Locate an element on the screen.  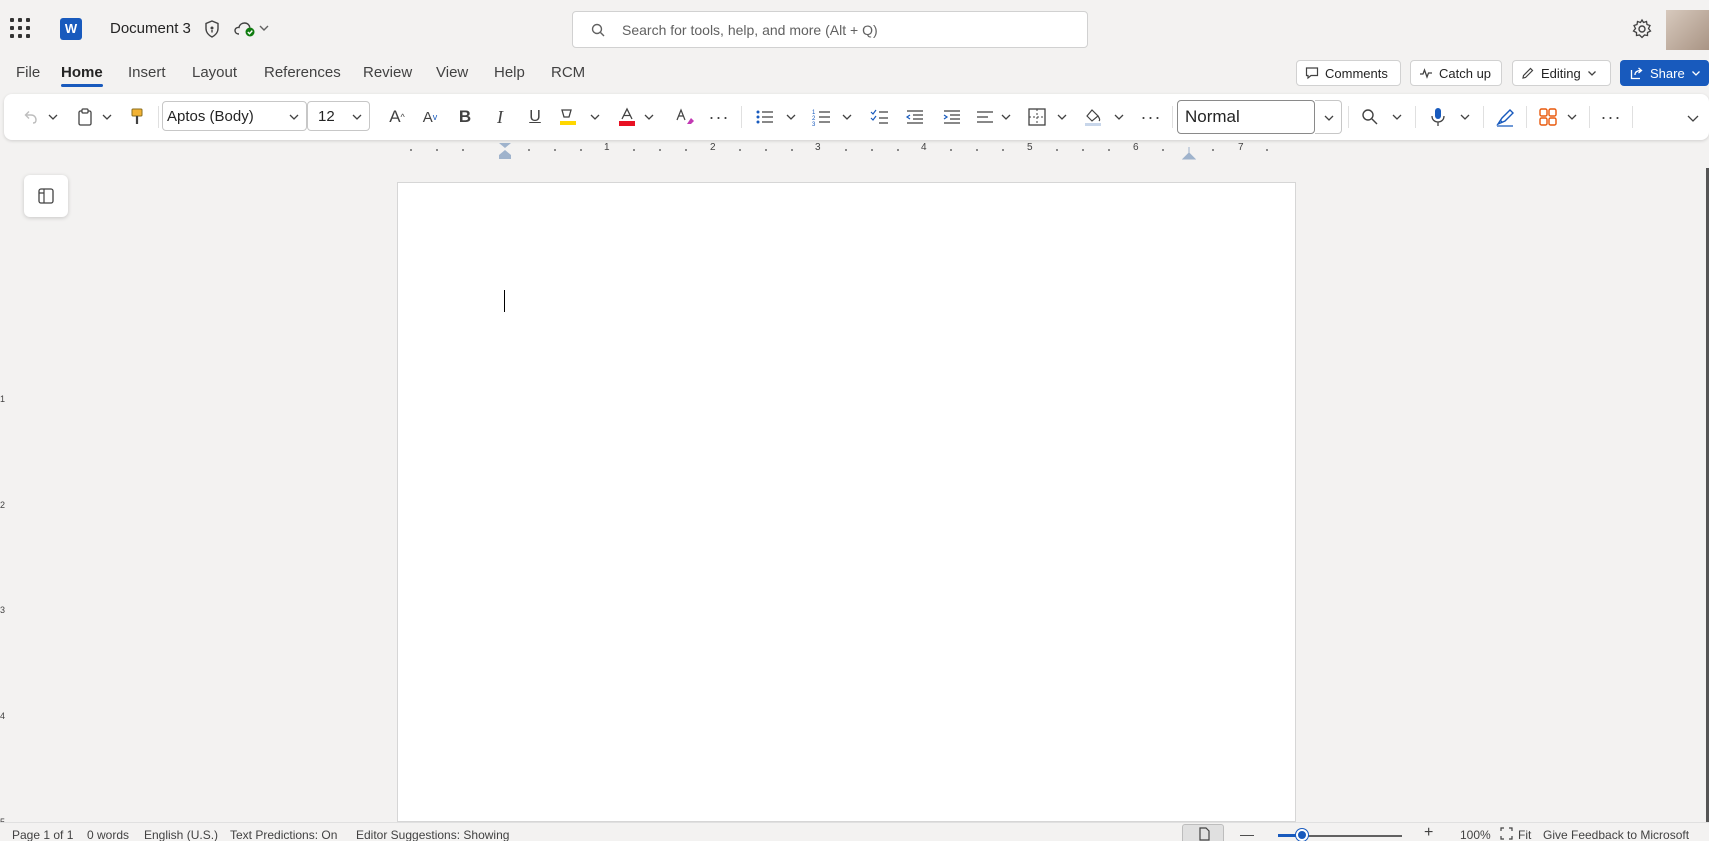
feedback-link: Give Feedback to Microsoft is located at coordinates (1616, 834).